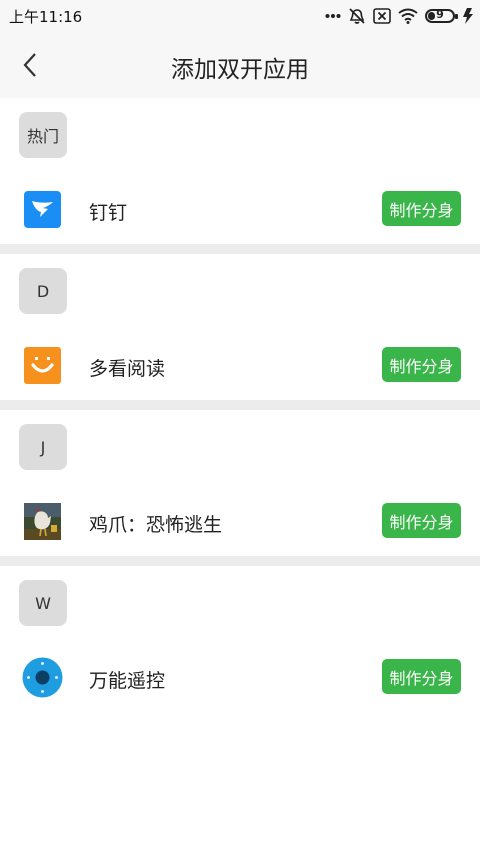 The image size is (480, 853). What do you see at coordinates (108, 213) in the screenshot?
I see `app-name: 钉钉` at bounding box center [108, 213].